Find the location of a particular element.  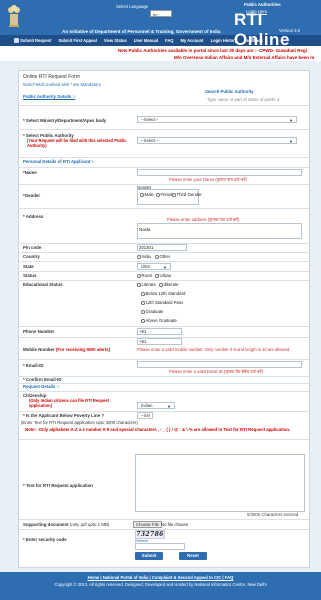

site-logo: RTI Online is located at coordinates (262, 29).